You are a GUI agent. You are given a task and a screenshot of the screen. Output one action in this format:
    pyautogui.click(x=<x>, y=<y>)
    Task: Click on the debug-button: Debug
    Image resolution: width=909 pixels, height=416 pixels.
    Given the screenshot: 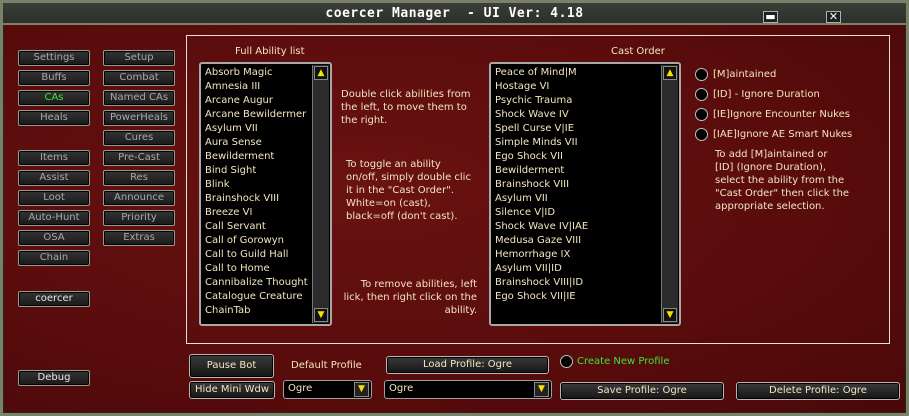 What is the action you would take?
    pyautogui.click(x=54, y=378)
    